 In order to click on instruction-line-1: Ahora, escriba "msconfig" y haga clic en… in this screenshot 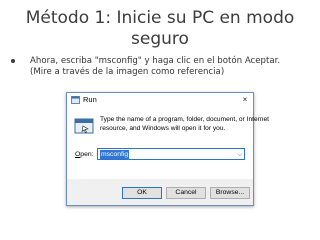, I will do `click(155, 61)`.